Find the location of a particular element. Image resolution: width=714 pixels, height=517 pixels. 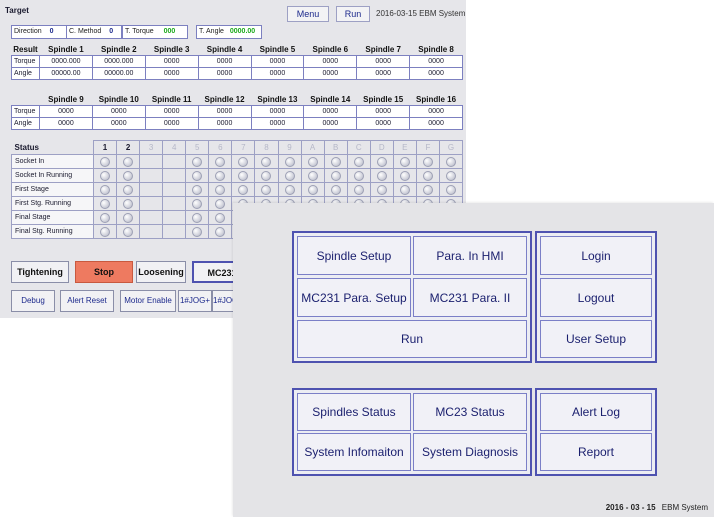

angle-row-label: Angle is located at coordinates (25, 123).